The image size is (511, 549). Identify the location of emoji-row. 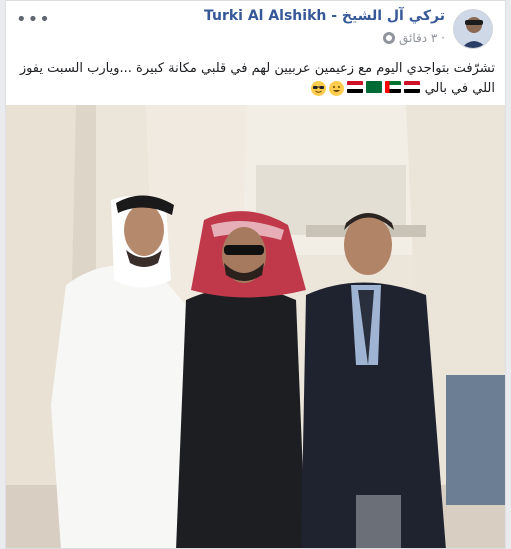
(366, 88).